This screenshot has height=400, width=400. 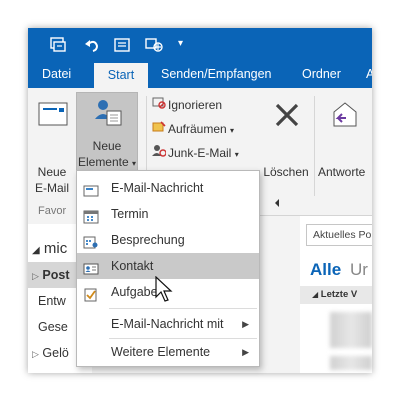 I want to click on new-email-label-1: Neue, so click(x=52, y=172).